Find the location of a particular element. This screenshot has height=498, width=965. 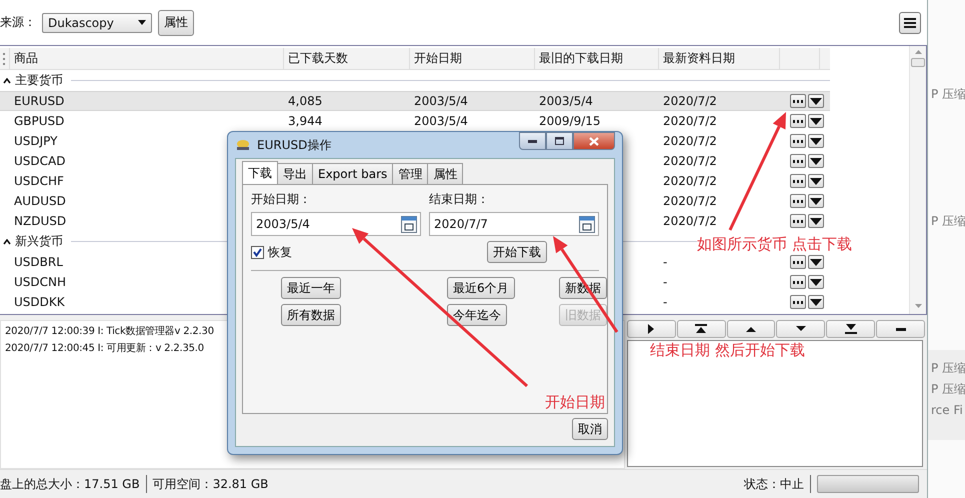

annotation-text: 结束日期 然后开始下载 is located at coordinates (727, 350).